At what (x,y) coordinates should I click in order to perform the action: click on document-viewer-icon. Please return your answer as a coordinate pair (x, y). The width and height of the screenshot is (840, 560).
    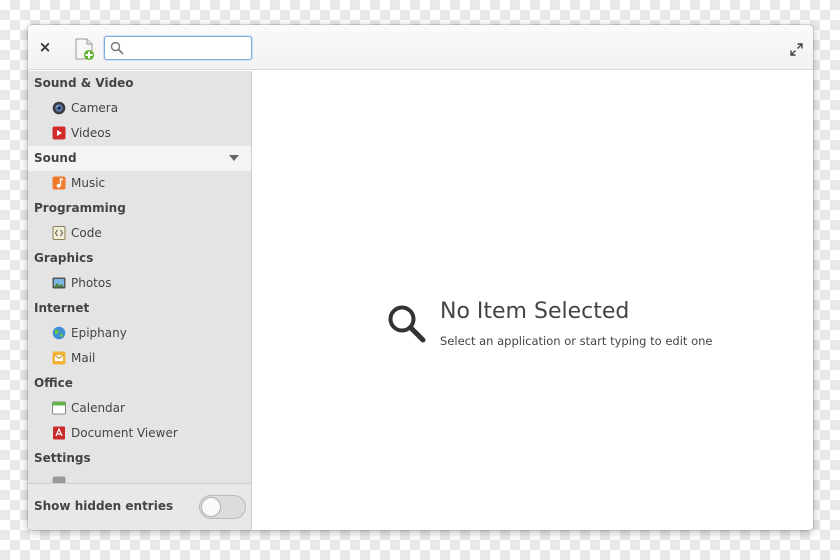
    Looking at the image, I should click on (59, 433).